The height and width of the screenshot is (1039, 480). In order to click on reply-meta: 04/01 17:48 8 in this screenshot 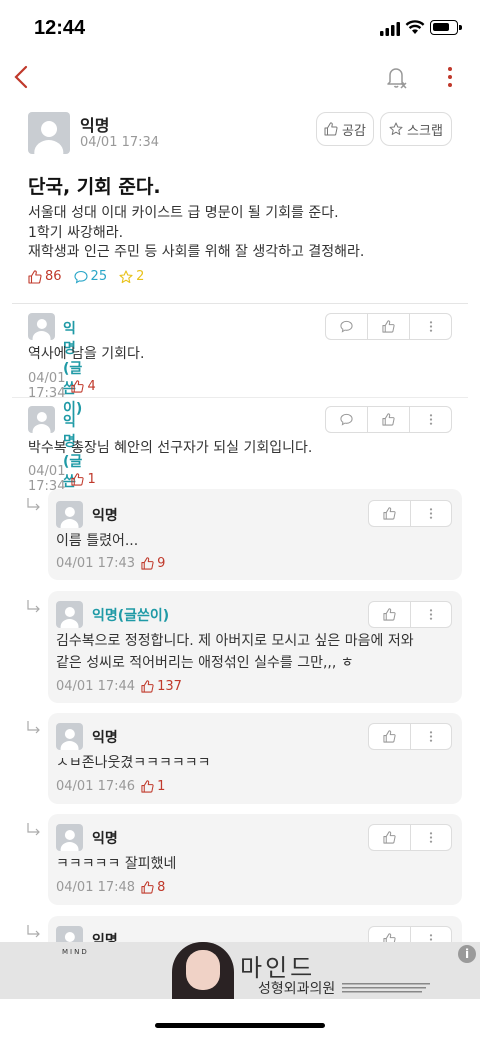, I will do `click(110, 887)`.